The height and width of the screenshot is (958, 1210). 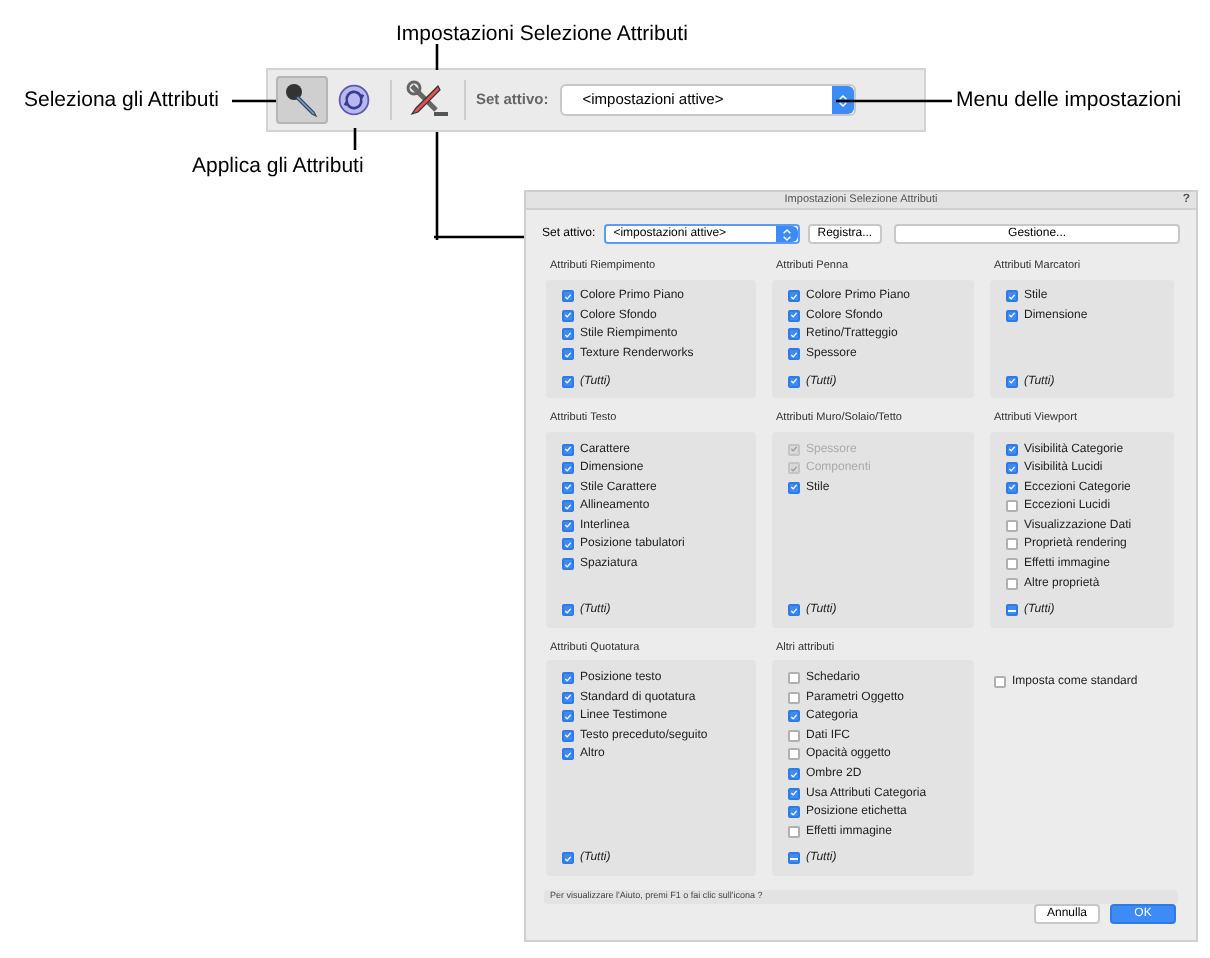 I want to click on refresh-icon, so click(x=354, y=100).